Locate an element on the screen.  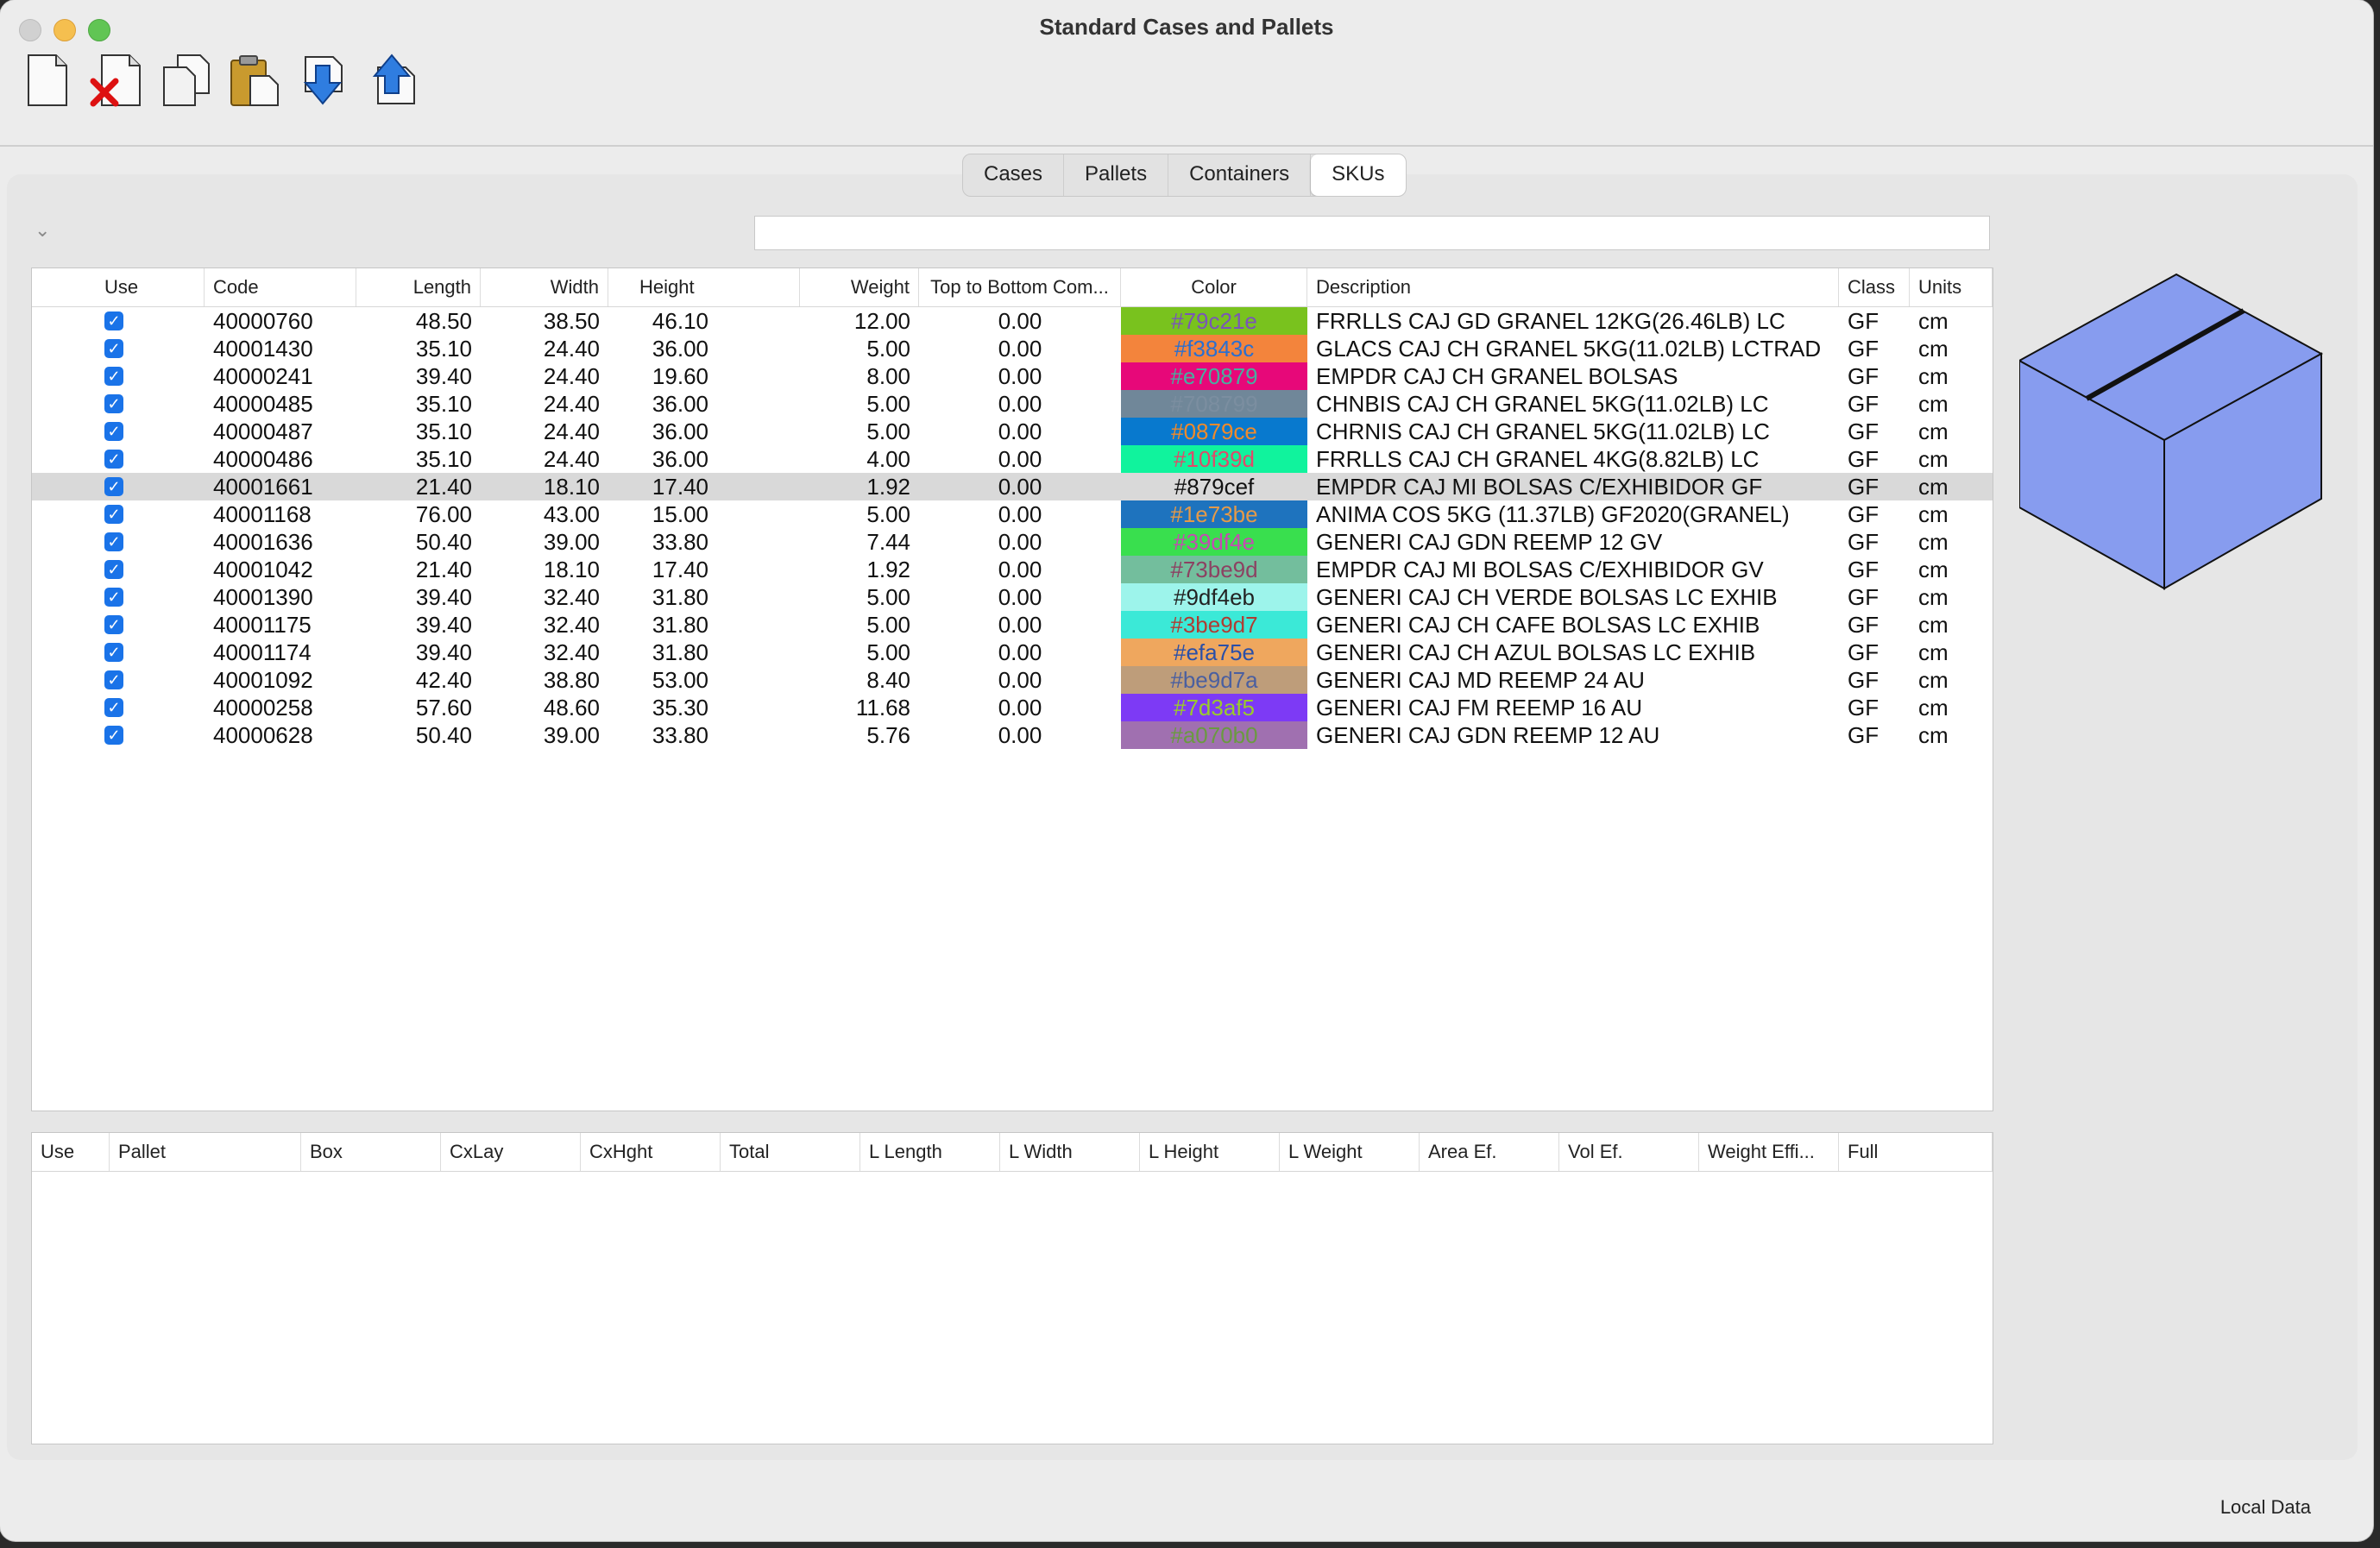
search-input is located at coordinates (1372, 233).